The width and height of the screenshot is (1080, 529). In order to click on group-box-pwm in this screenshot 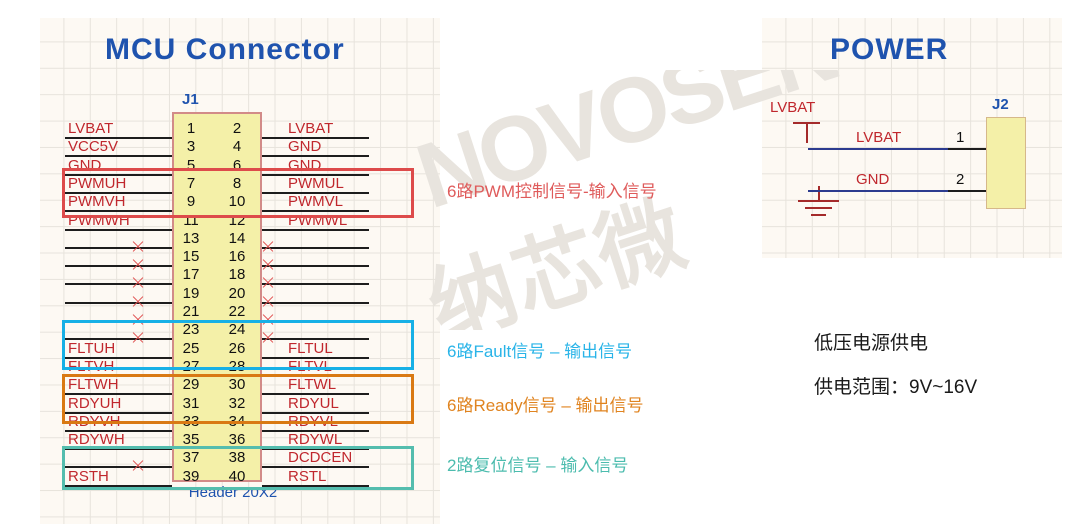, I will do `click(238, 193)`.